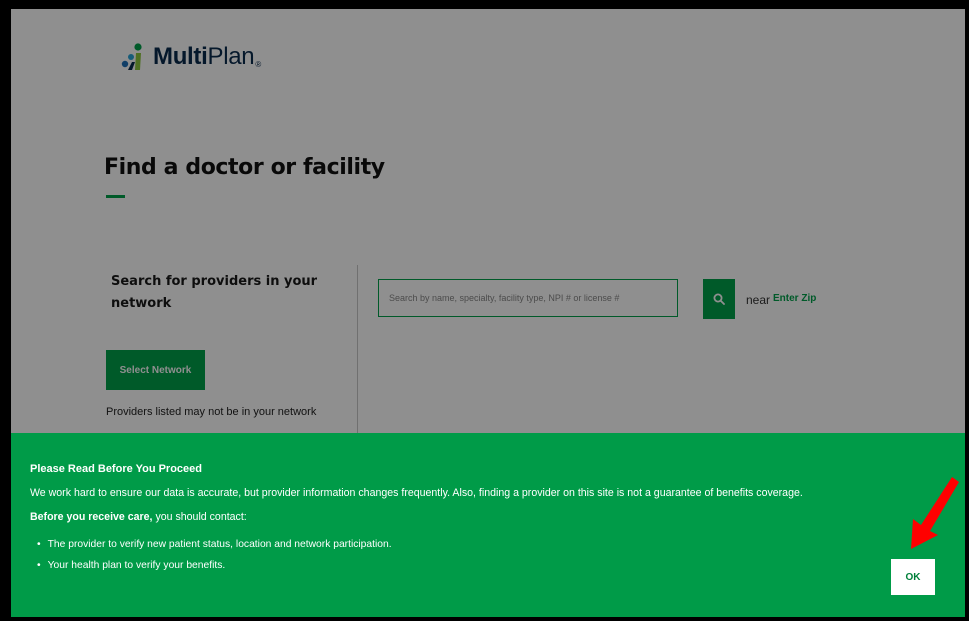 The image size is (969, 621). I want to click on red-arrow-icon, so click(935, 513).